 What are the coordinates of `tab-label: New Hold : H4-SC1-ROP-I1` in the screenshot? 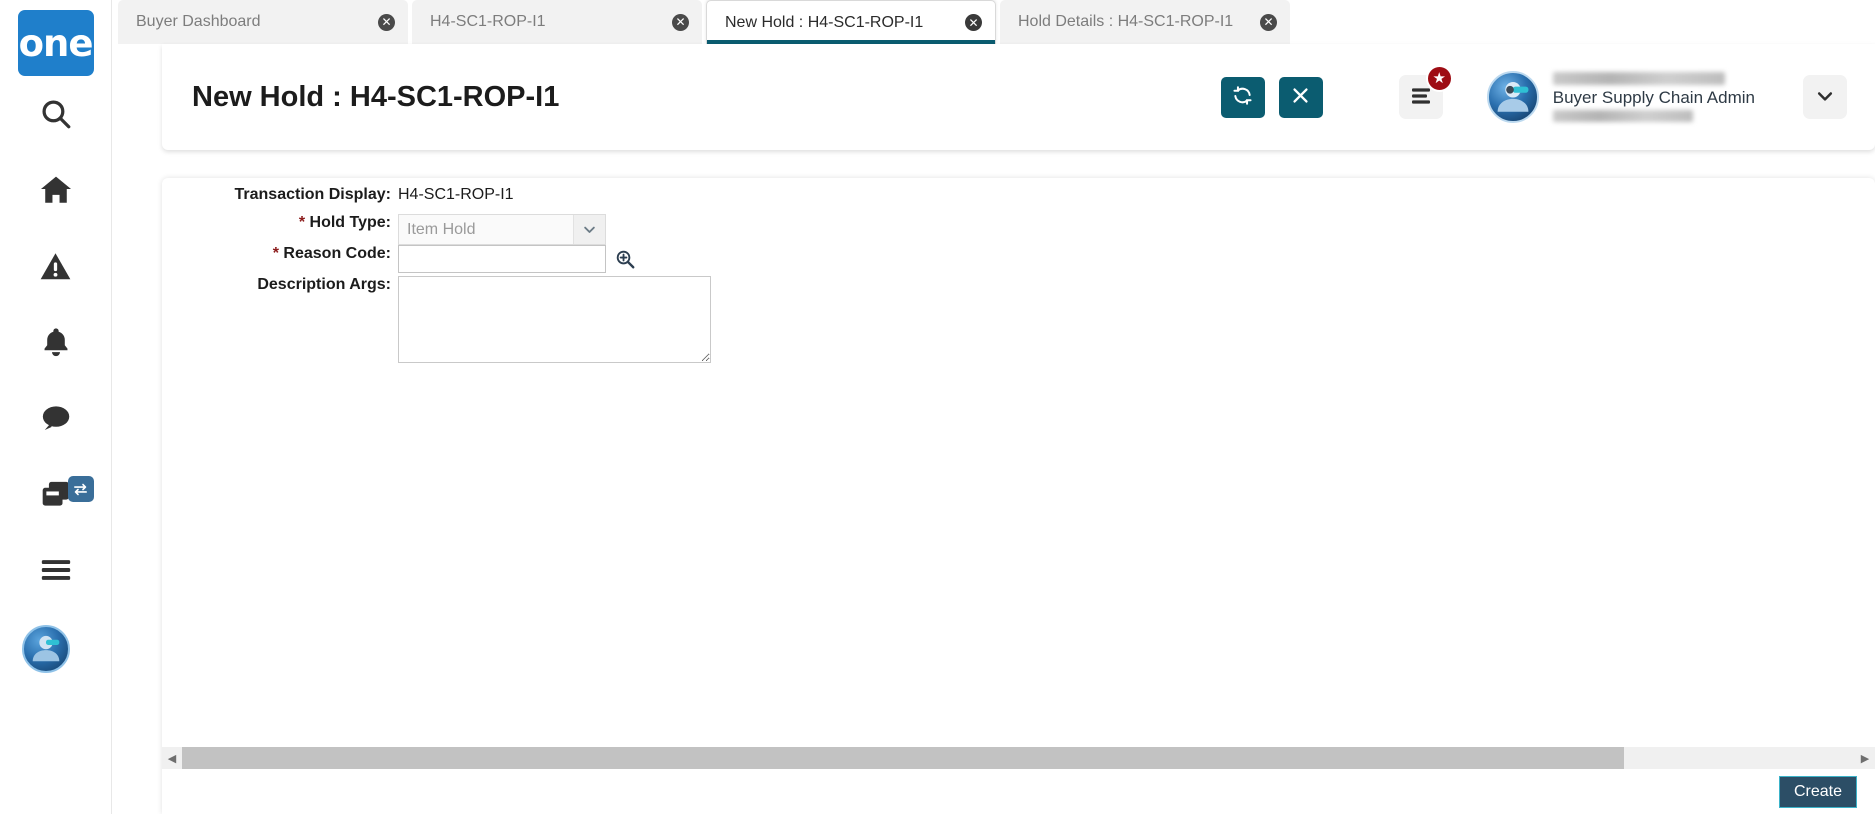 It's located at (824, 22).